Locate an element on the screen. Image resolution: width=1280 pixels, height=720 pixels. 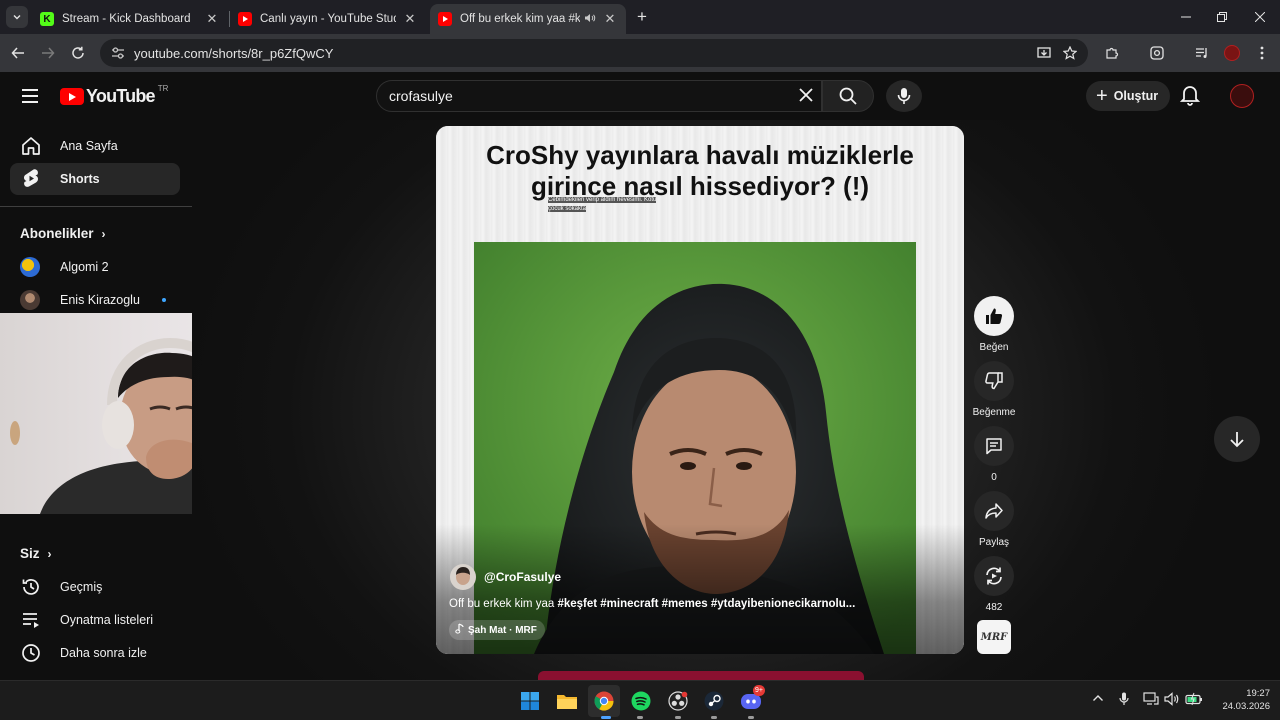
channel-avatar is located at coordinates (463, 577).